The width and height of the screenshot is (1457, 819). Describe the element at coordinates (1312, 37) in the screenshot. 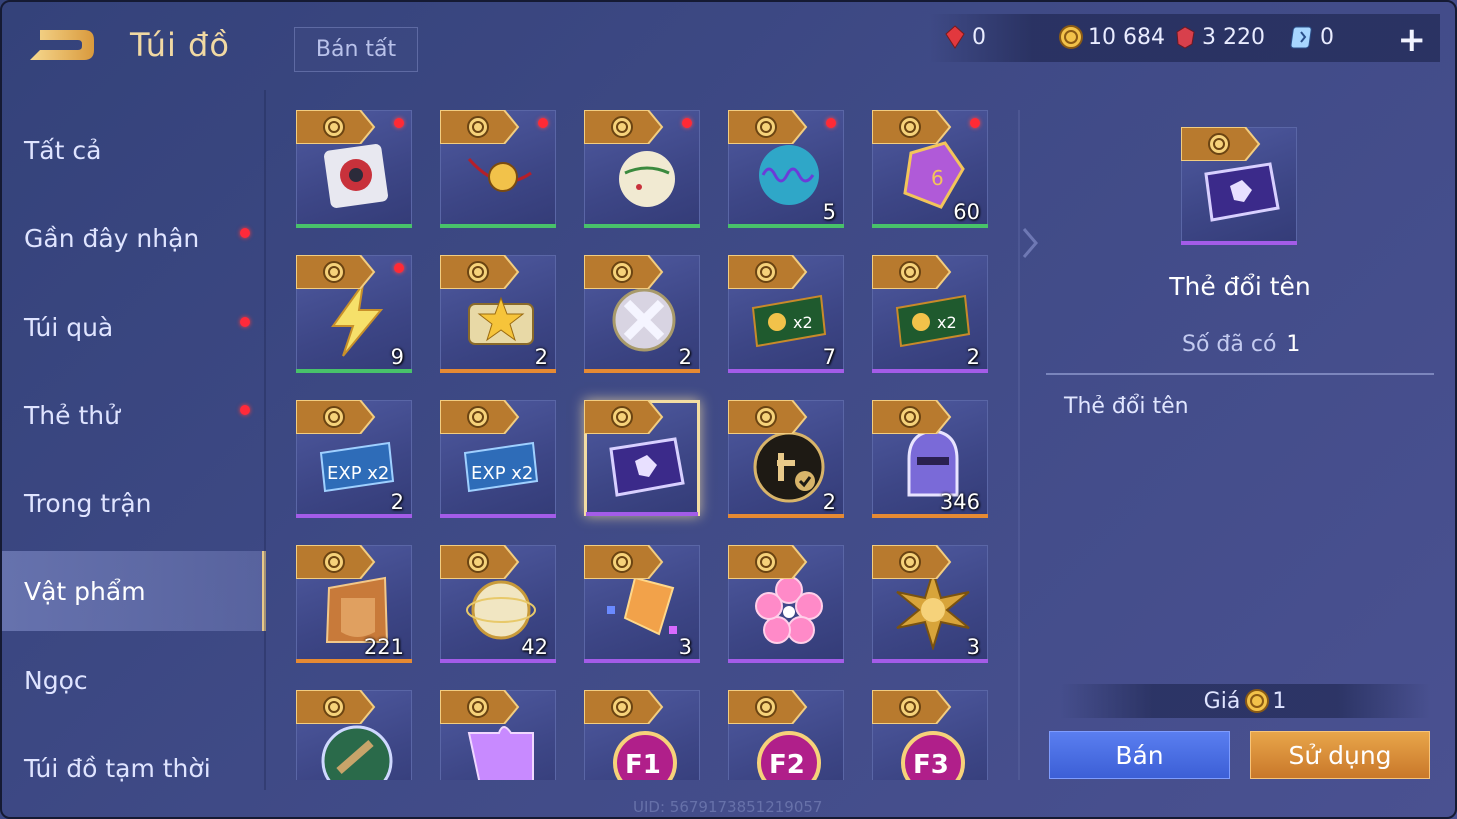

I see `currency-voucher: 0` at that location.